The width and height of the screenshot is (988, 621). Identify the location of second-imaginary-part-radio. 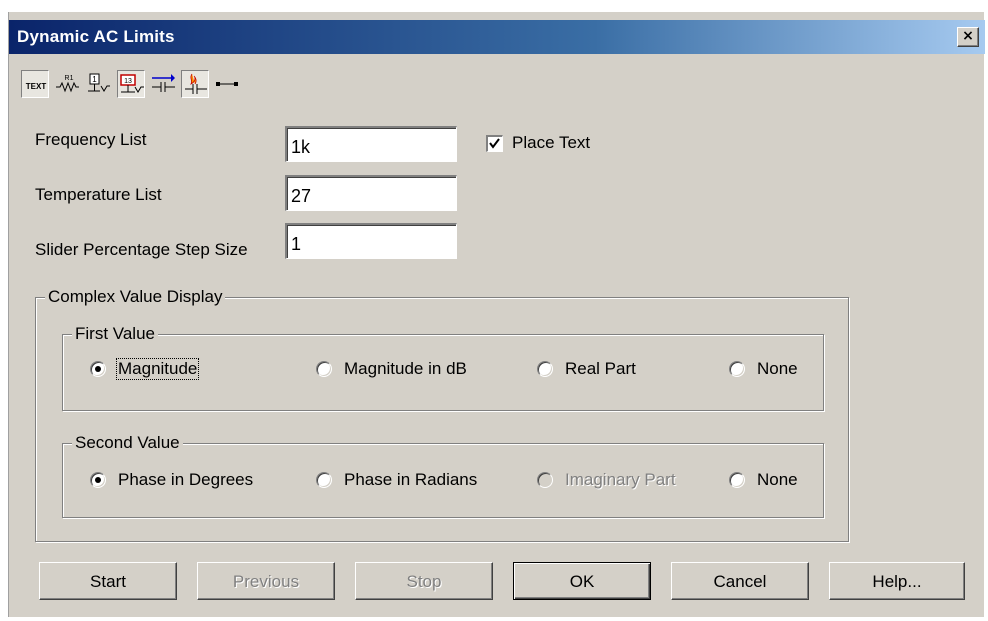
(545, 480).